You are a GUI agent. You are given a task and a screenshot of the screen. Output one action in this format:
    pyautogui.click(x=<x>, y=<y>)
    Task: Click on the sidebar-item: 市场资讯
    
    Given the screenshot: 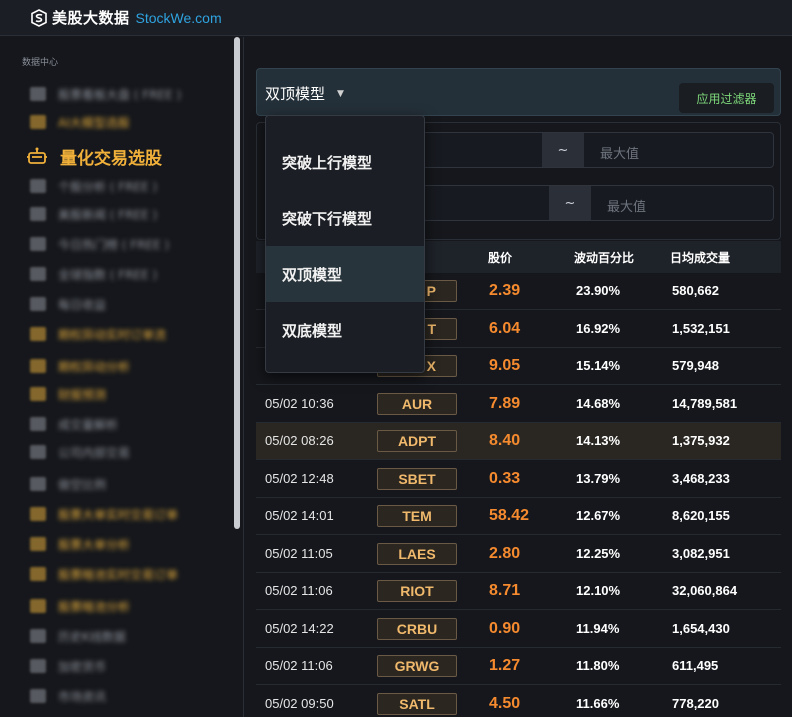 What is the action you would take?
    pyautogui.click(x=68, y=696)
    